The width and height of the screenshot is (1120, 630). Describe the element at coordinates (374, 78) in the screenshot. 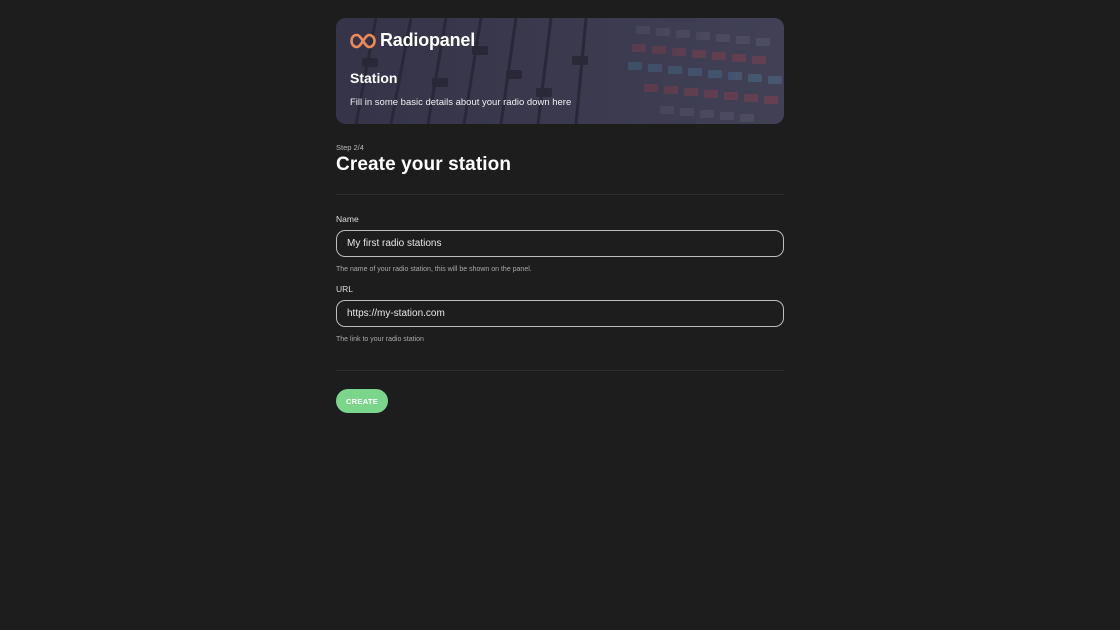

I see `section-title: Station` at that location.